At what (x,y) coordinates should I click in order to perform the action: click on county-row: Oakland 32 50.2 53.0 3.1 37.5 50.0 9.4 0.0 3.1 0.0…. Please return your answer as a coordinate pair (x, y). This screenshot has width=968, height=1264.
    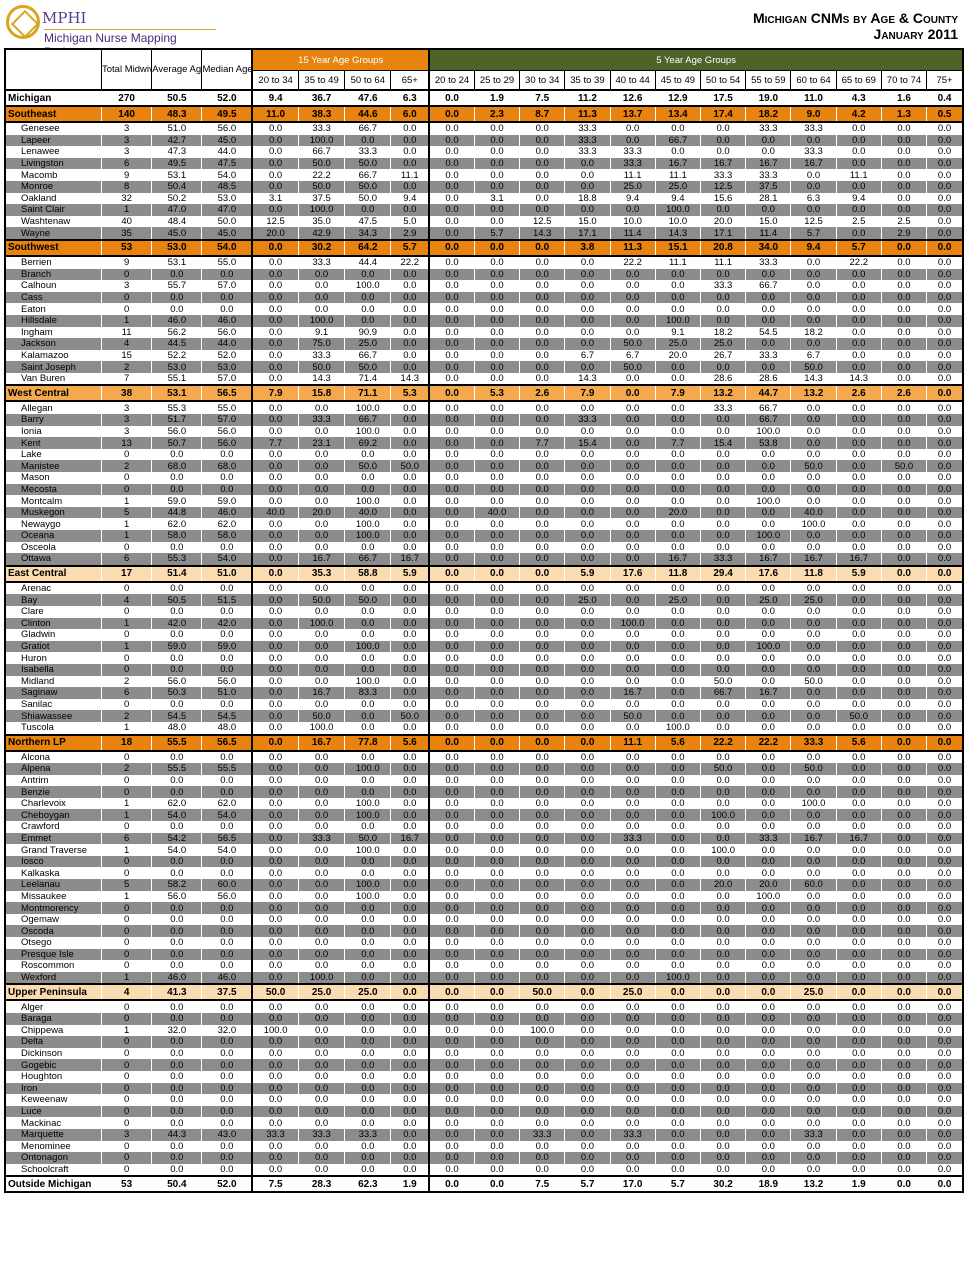
    Looking at the image, I should click on (484, 198).